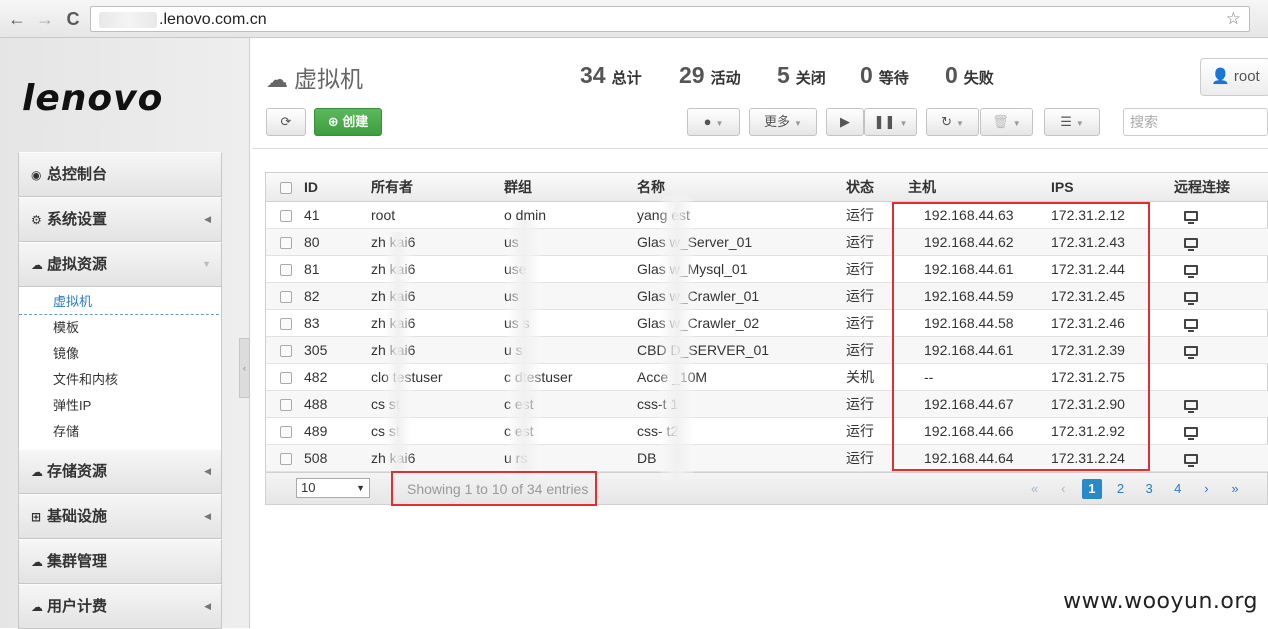 The height and width of the screenshot is (629, 1268). What do you see at coordinates (207, 516) in the screenshot?
I see `chevron-left-icon: ◀` at bounding box center [207, 516].